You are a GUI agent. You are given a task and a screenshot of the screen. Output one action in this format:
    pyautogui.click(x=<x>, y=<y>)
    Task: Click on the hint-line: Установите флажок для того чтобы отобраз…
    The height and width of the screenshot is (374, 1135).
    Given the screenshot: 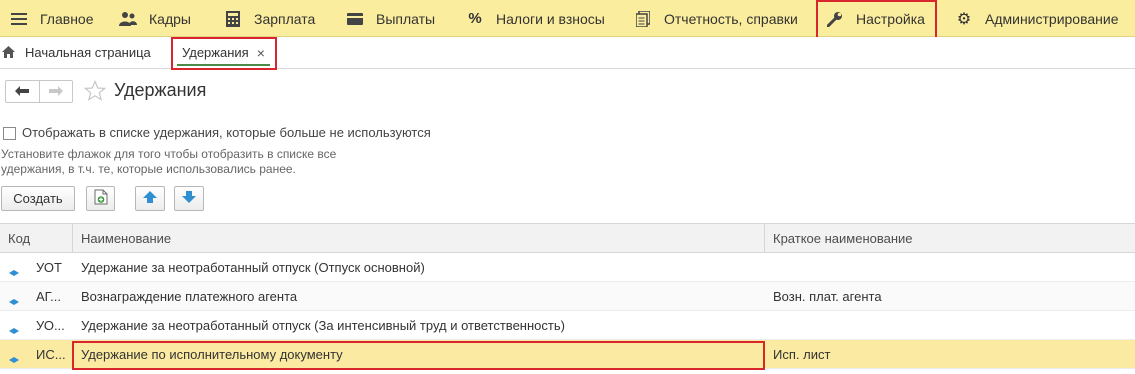 What is the action you would take?
    pyautogui.click(x=169, y=154)
    